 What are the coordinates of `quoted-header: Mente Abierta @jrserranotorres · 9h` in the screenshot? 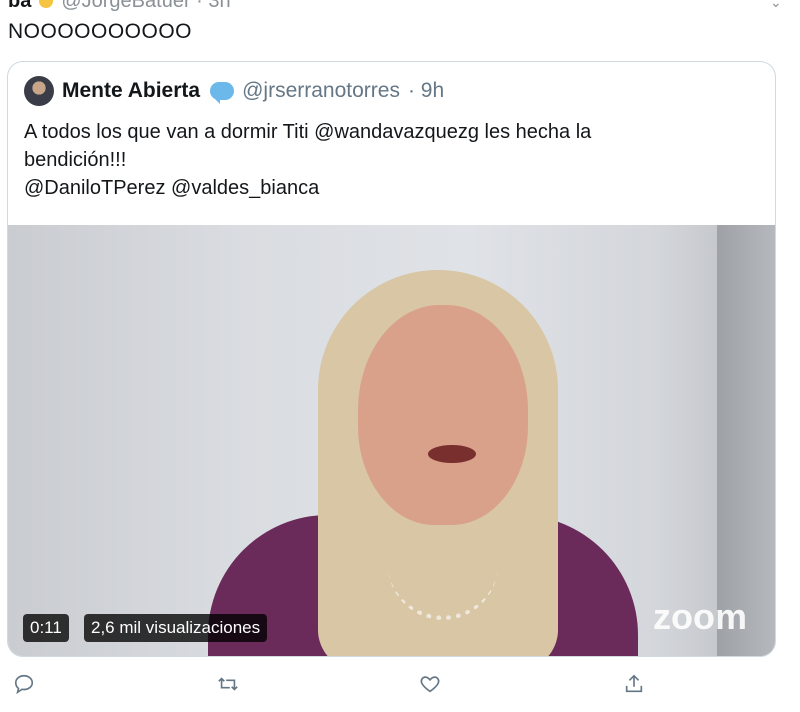 It's located at (234, 91).